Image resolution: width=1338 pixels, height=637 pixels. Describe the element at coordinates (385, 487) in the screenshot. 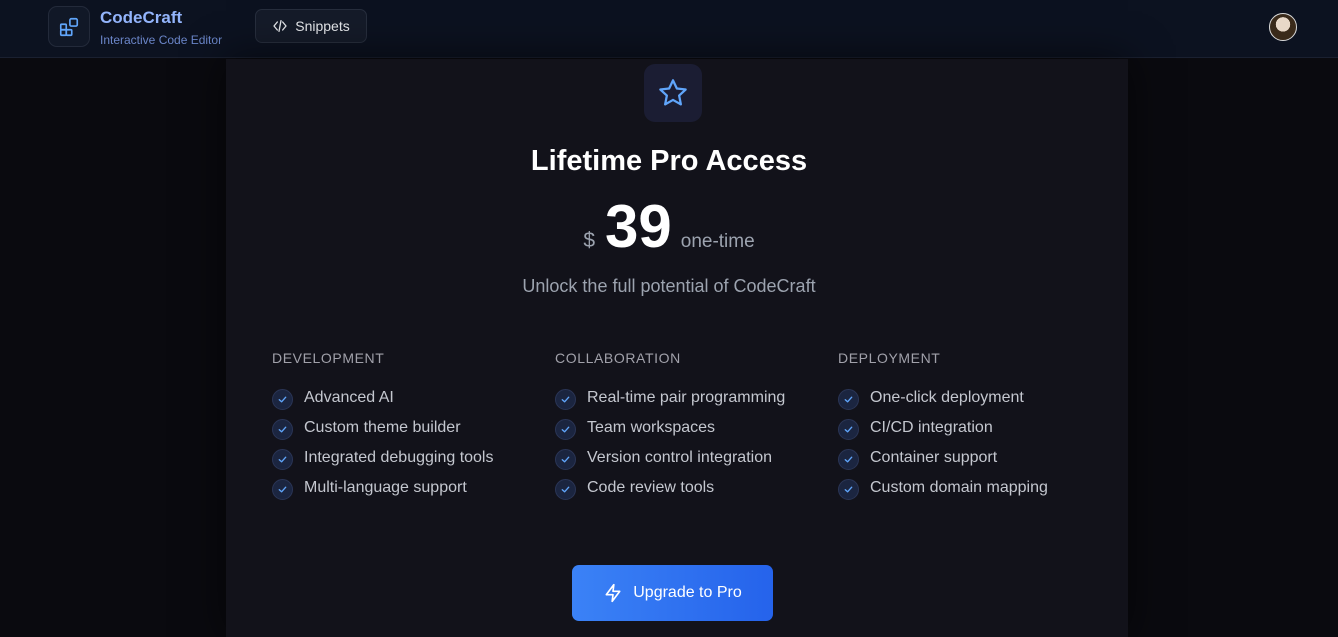

I see `feature-label: Multi-language support` at that location.